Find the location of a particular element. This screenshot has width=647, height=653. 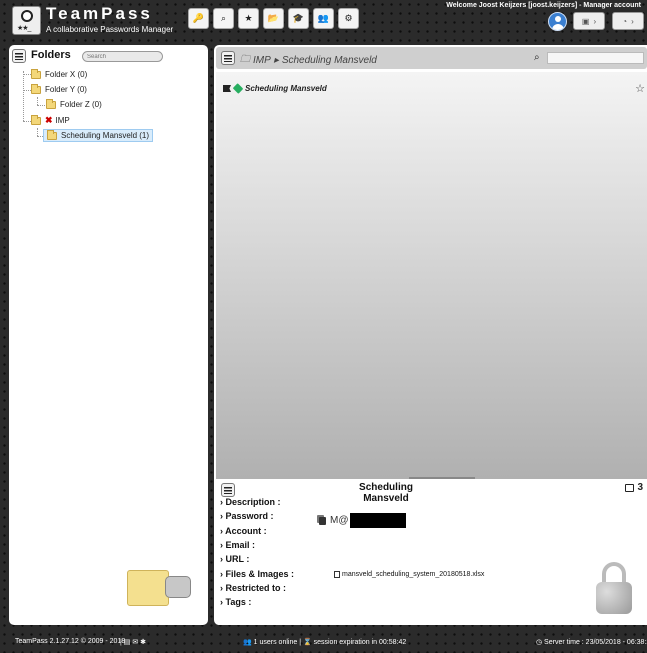

folder-label: Scheduling Mansveld (1) is located at coordinates (105, 135).